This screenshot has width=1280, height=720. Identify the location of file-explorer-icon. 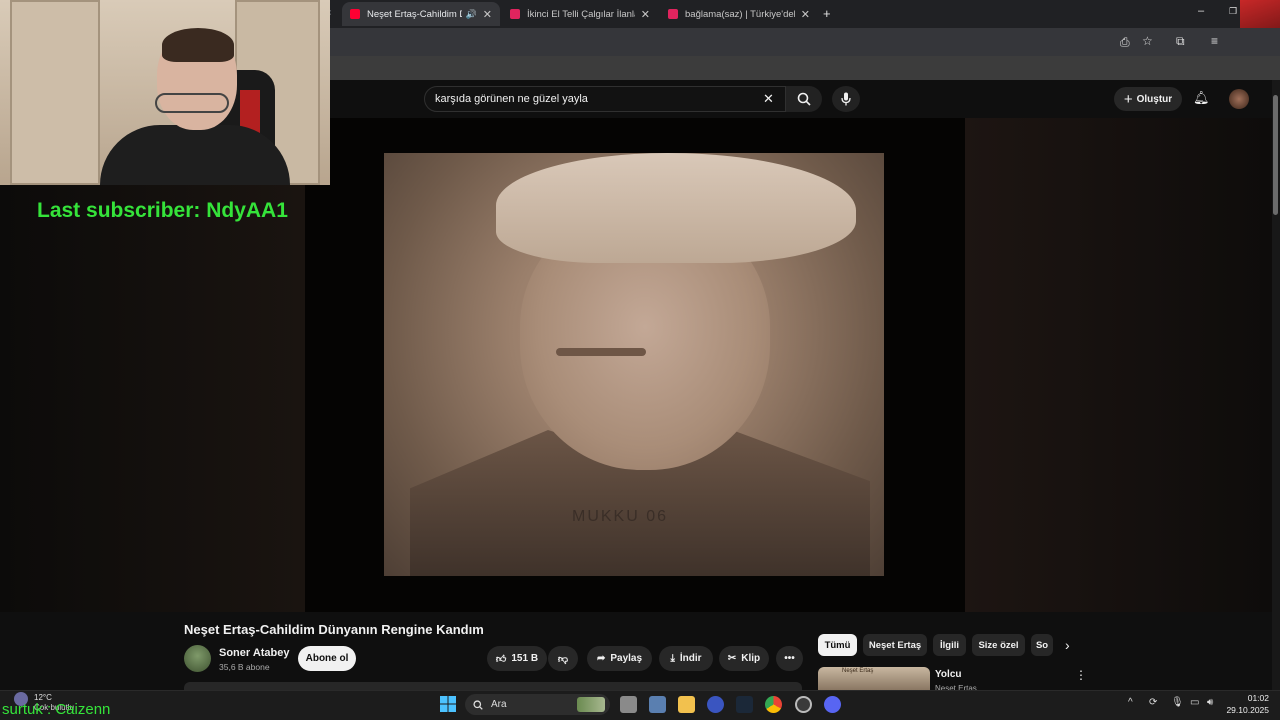
(686, 704).